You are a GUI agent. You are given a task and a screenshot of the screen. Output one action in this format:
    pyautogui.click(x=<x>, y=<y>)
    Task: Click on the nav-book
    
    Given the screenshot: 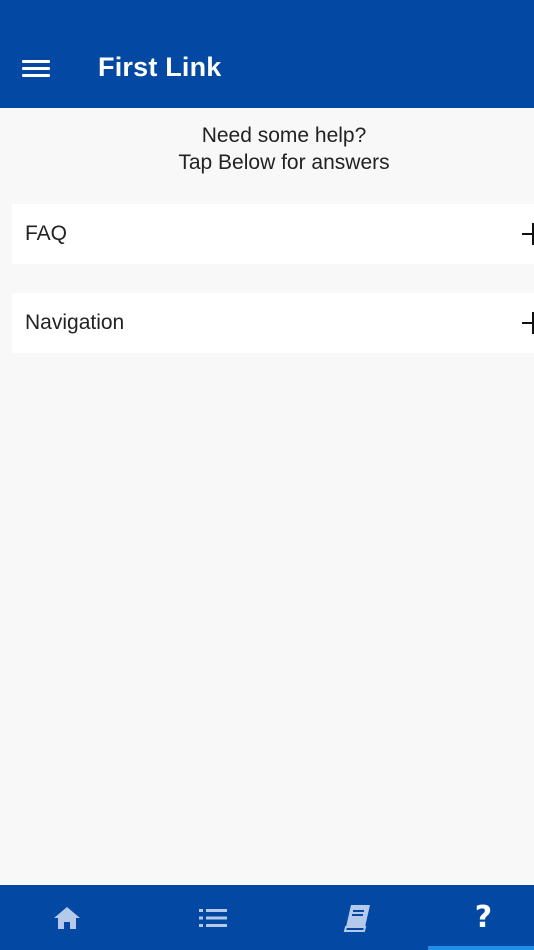 What is the action you would take?
    pyautogui.click(x=356, y=917)
    